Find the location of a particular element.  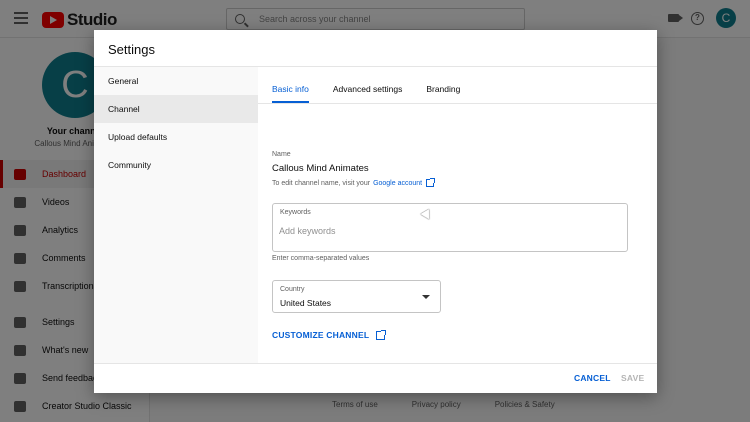

country-select: Country United States is located at coordinates (356, 296).